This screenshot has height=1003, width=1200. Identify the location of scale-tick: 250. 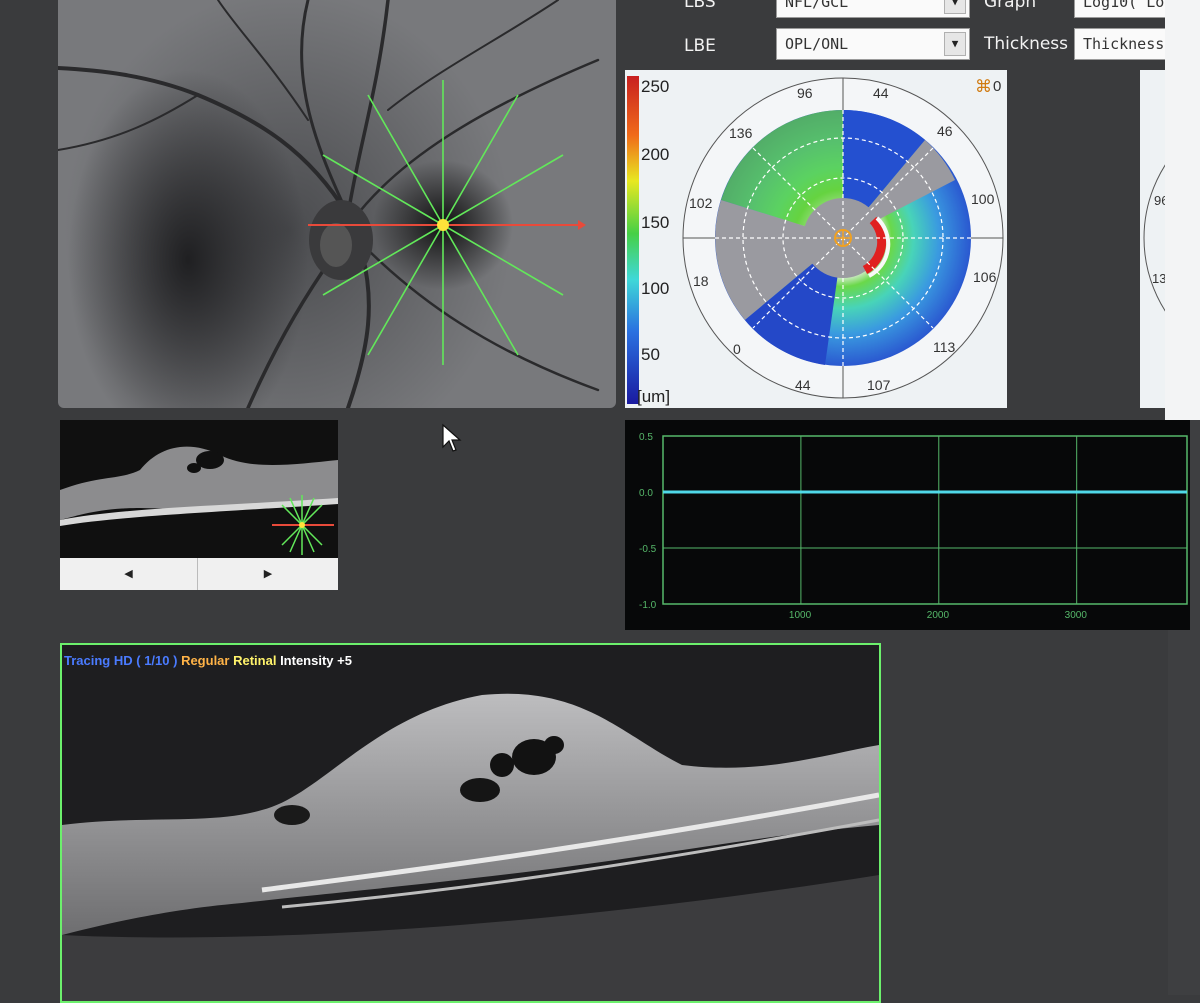
(655, 86).